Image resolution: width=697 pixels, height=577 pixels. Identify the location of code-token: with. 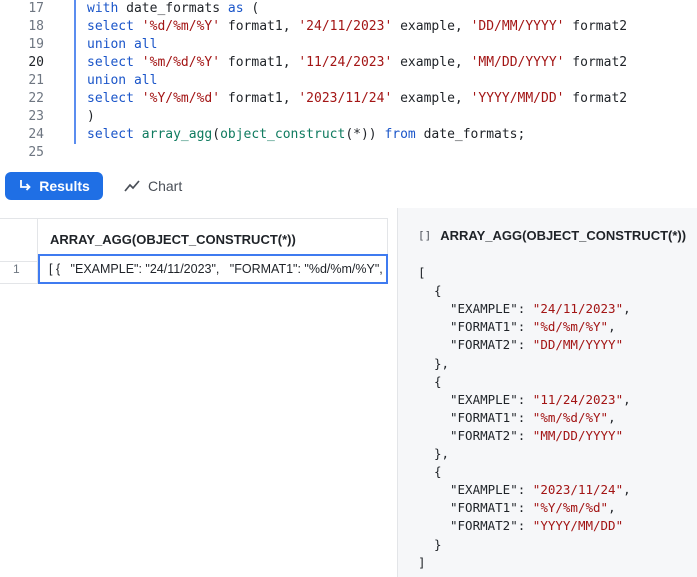
(103, 8).